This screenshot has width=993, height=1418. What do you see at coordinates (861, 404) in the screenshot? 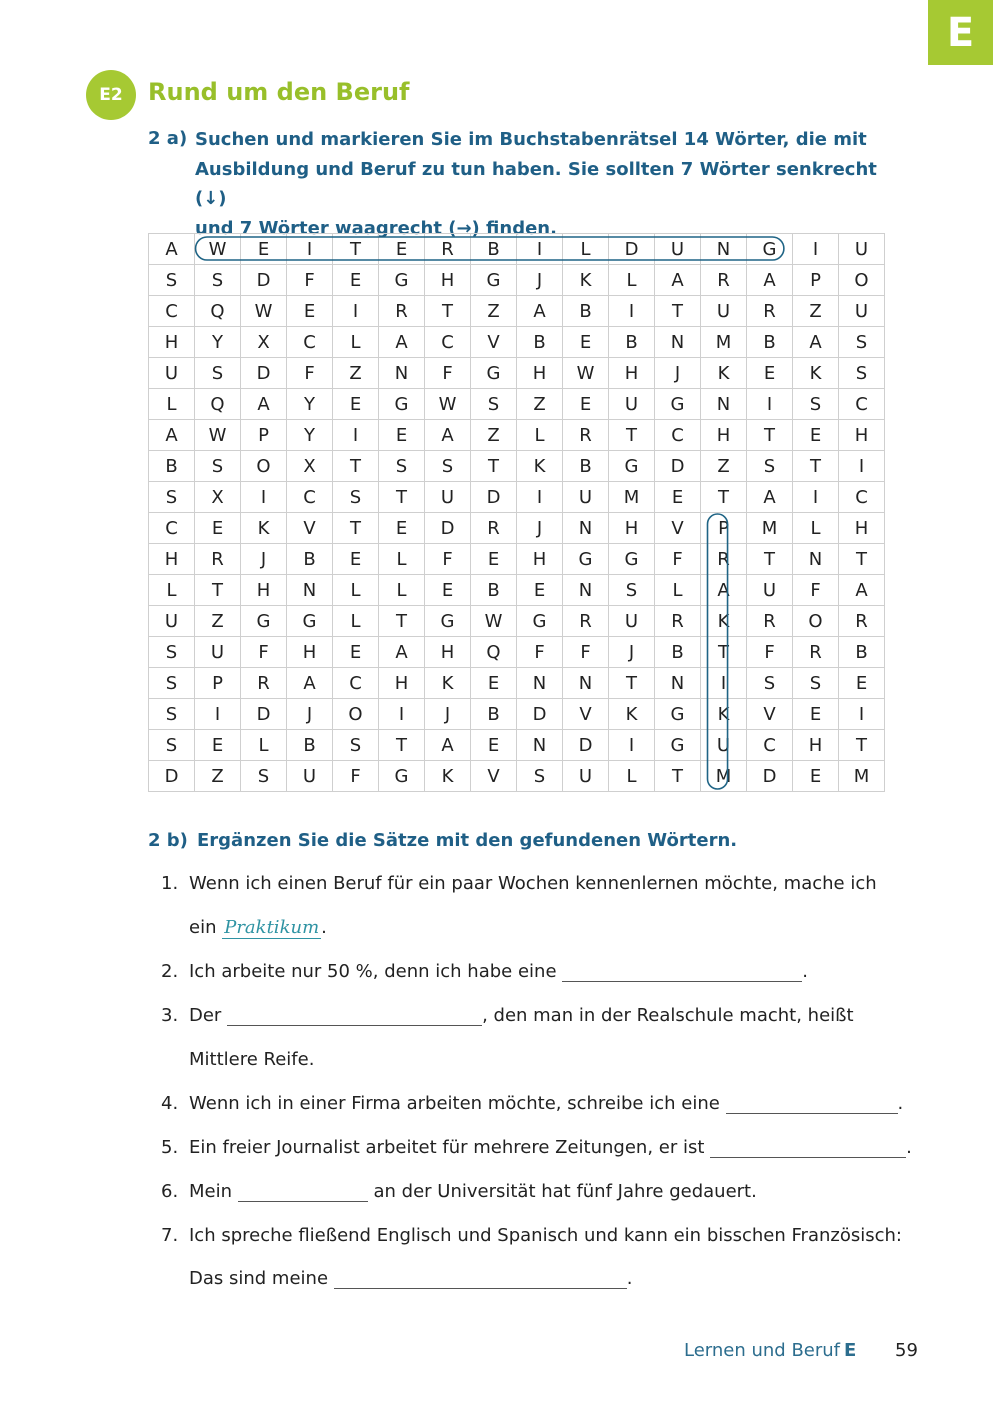
I see `grid-cell: C` at bounding box center [861, 404].